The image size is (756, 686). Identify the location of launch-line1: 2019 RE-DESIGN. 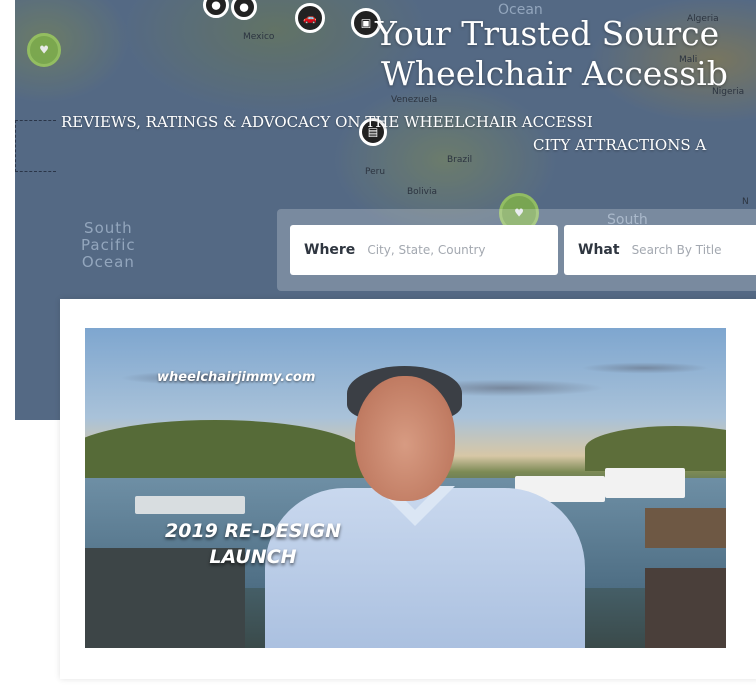
(253, 531).